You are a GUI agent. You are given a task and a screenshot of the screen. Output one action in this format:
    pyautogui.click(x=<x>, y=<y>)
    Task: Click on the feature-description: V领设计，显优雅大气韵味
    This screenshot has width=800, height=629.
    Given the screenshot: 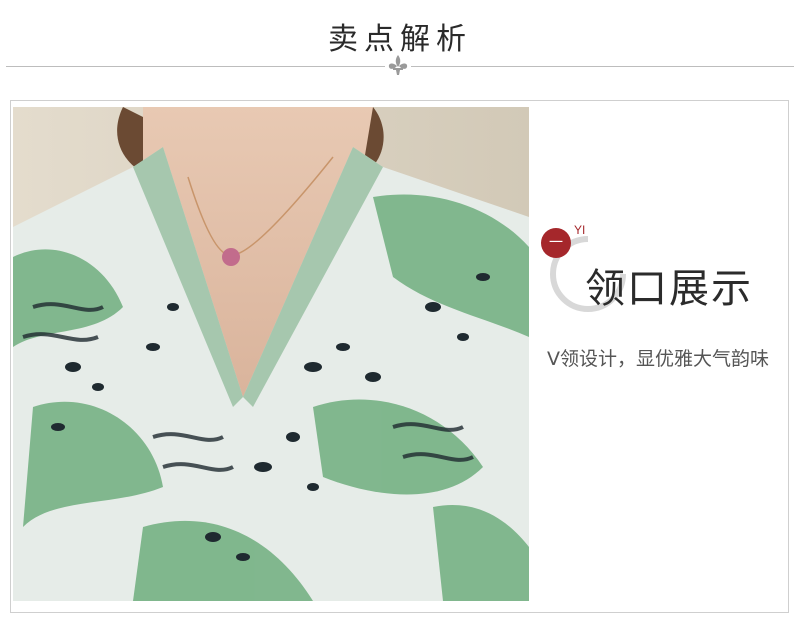 What is the action you would take?
    pyautogui.click(x=658, y=359)
    